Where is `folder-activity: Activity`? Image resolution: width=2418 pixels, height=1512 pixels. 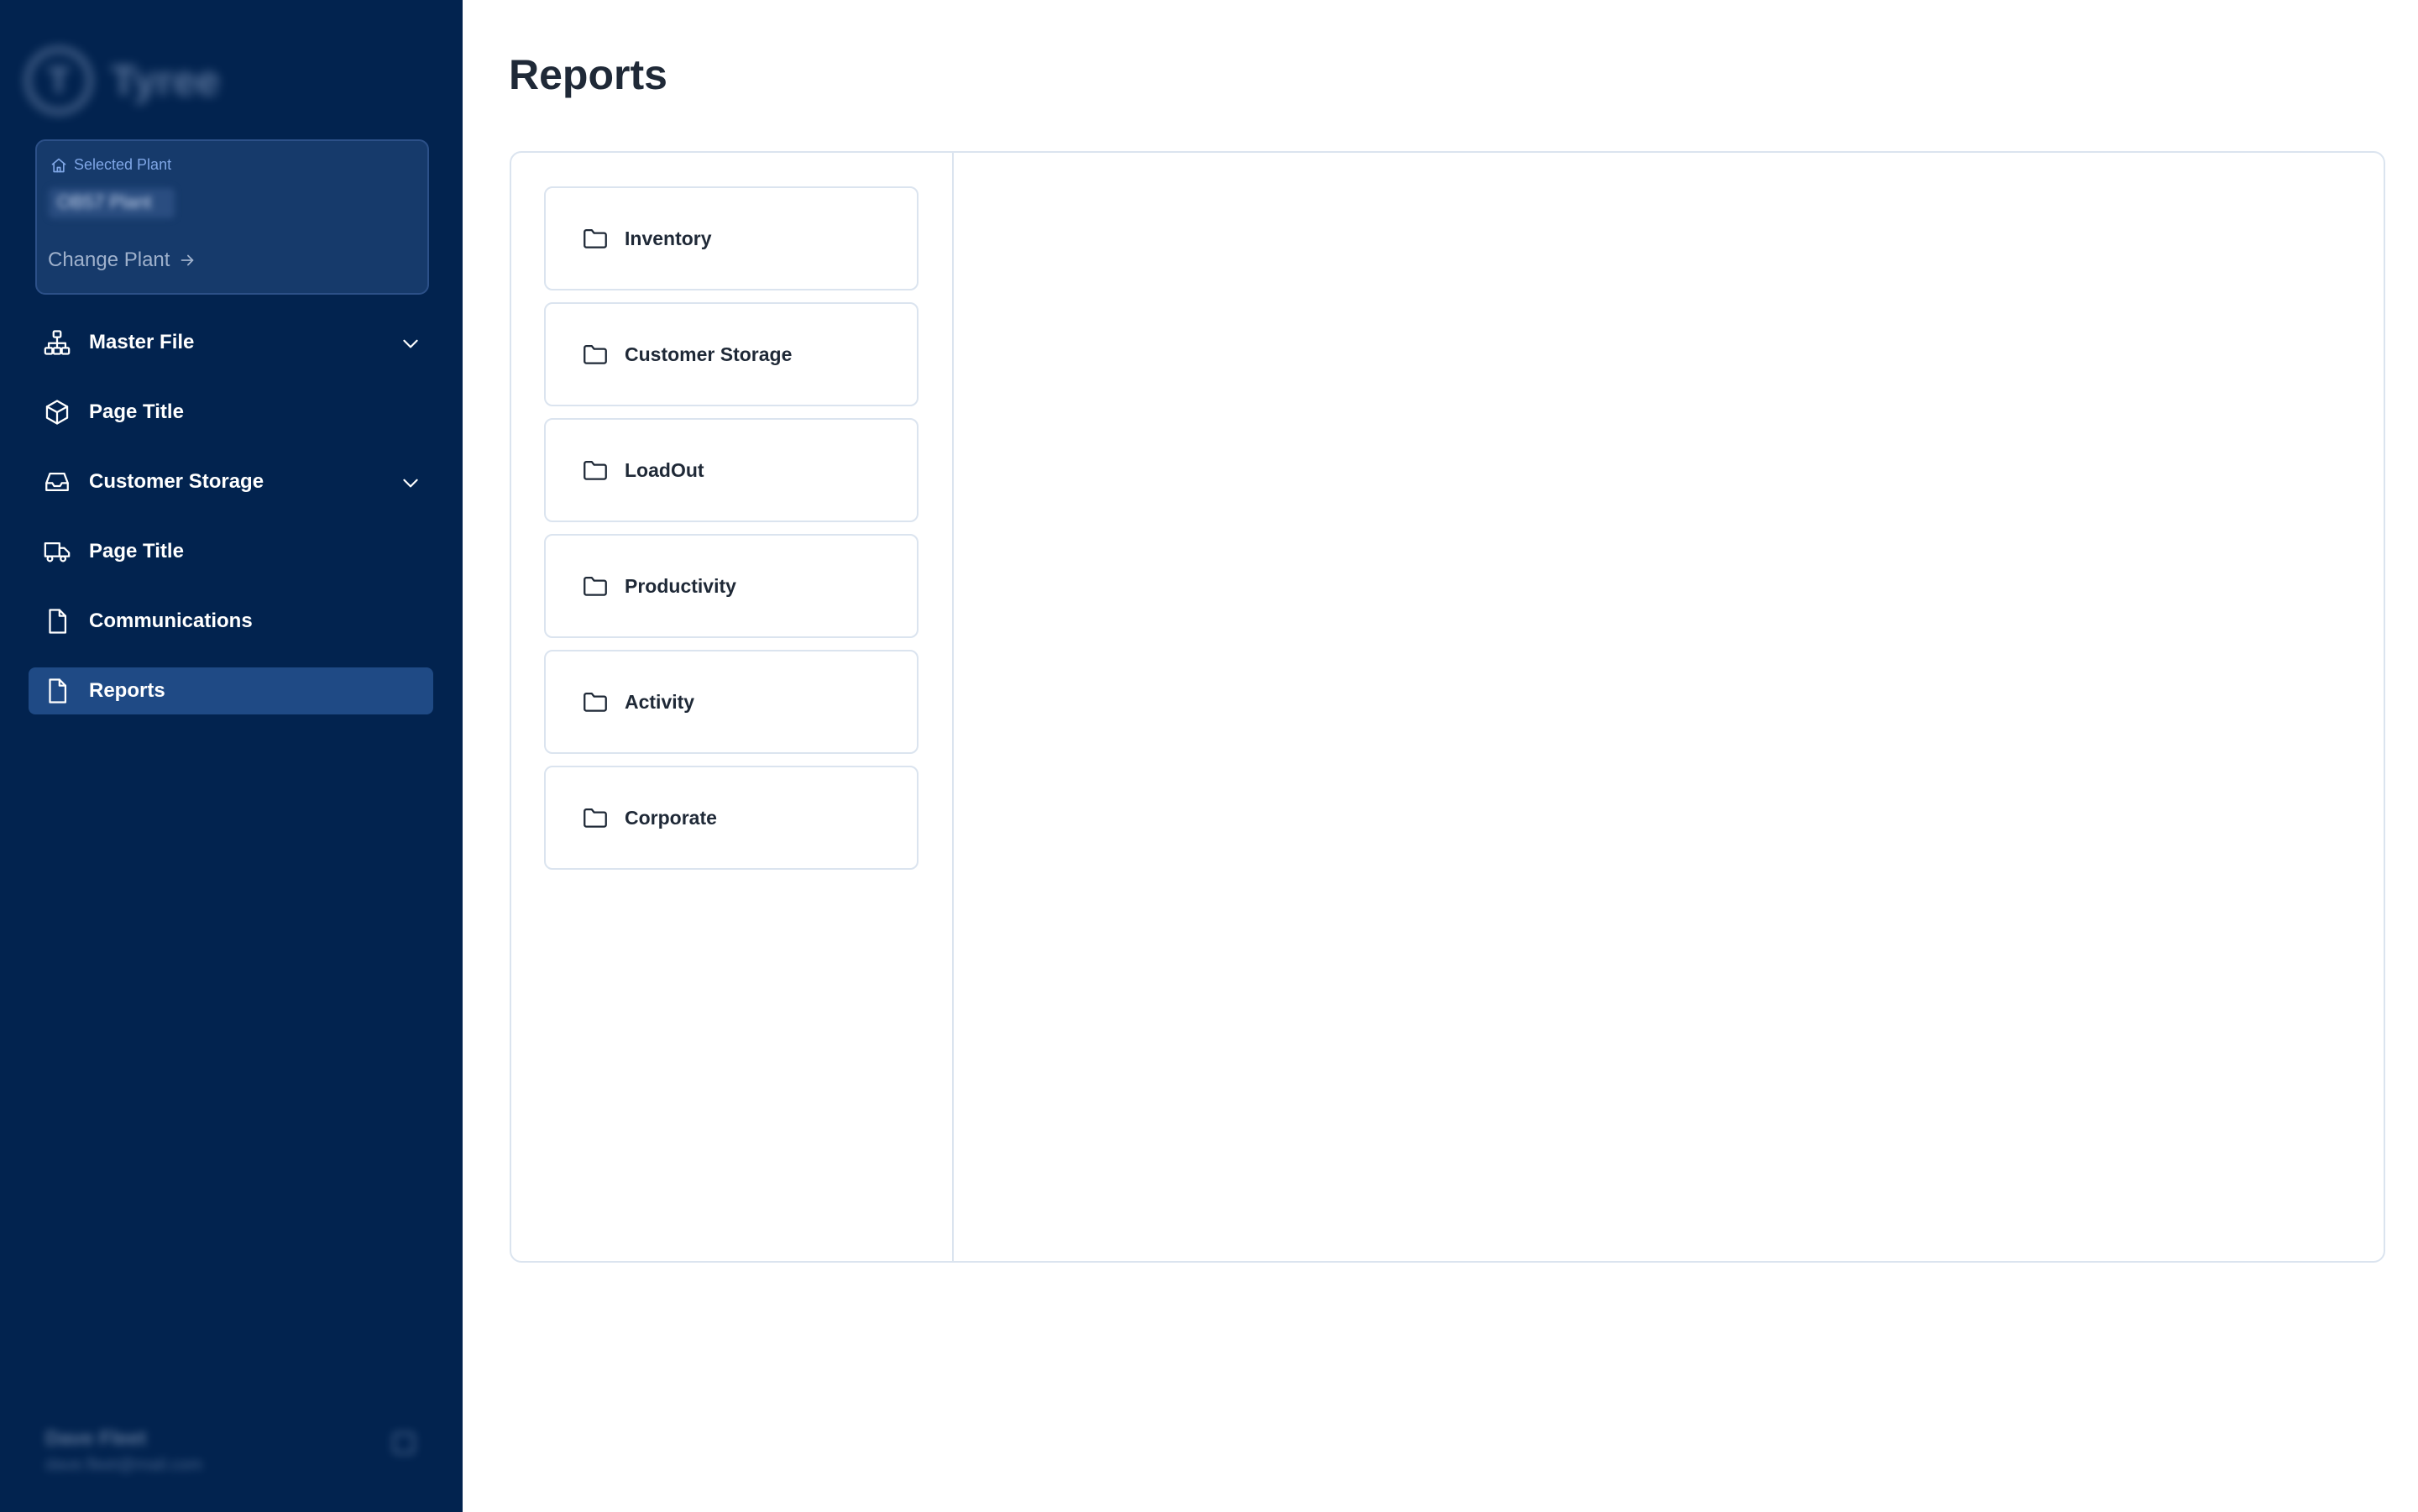 folder-activity: Activity is located at coordinates (731, 702).